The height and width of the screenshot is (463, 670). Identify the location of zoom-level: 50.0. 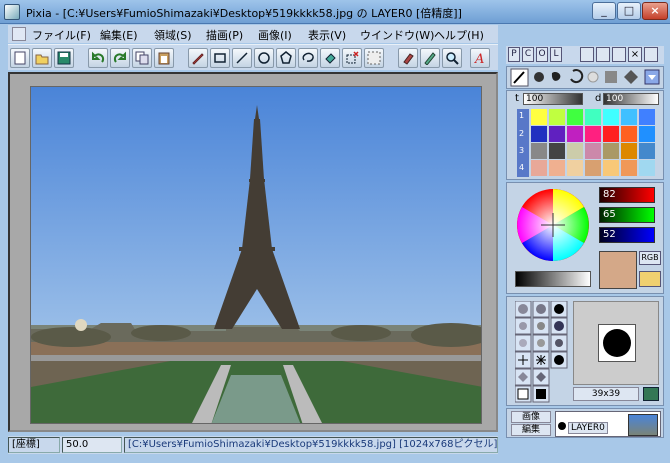
(92, 445).